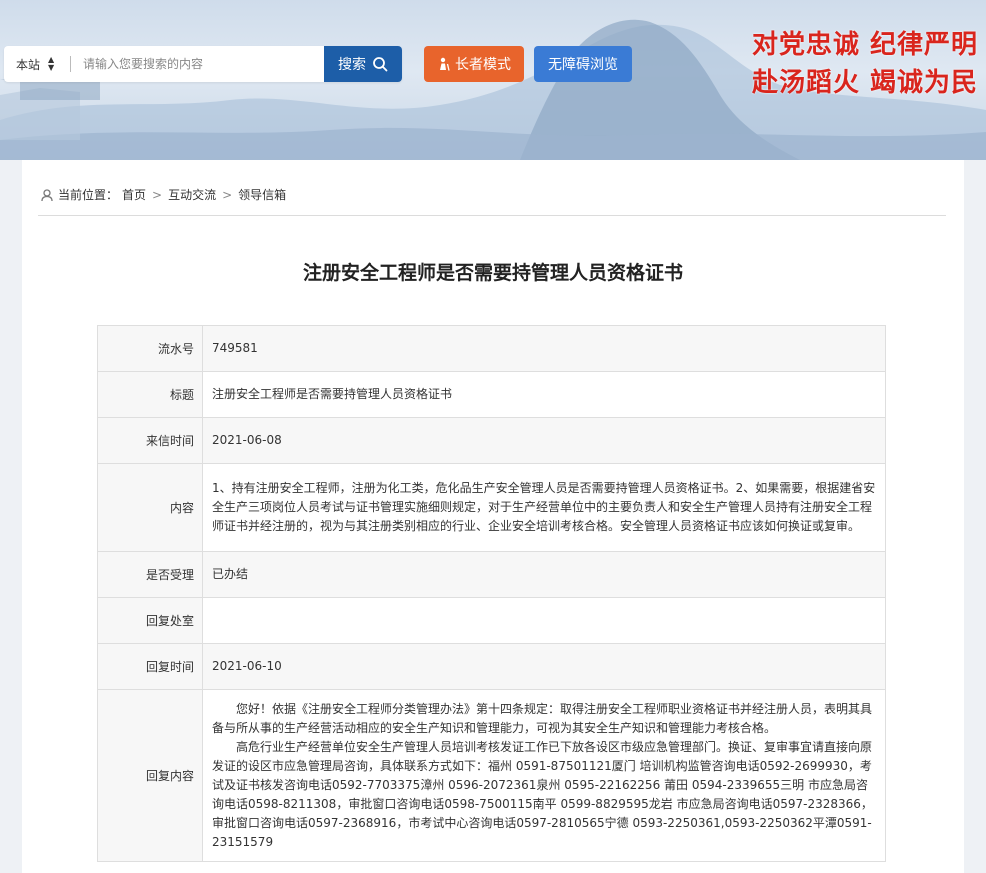 This screenshot has width=986, height=873. What do you see at coordinates (544, 440) in the screenshot?
I see `date-value: 2021-06-08` at bounding box center [544, 440].